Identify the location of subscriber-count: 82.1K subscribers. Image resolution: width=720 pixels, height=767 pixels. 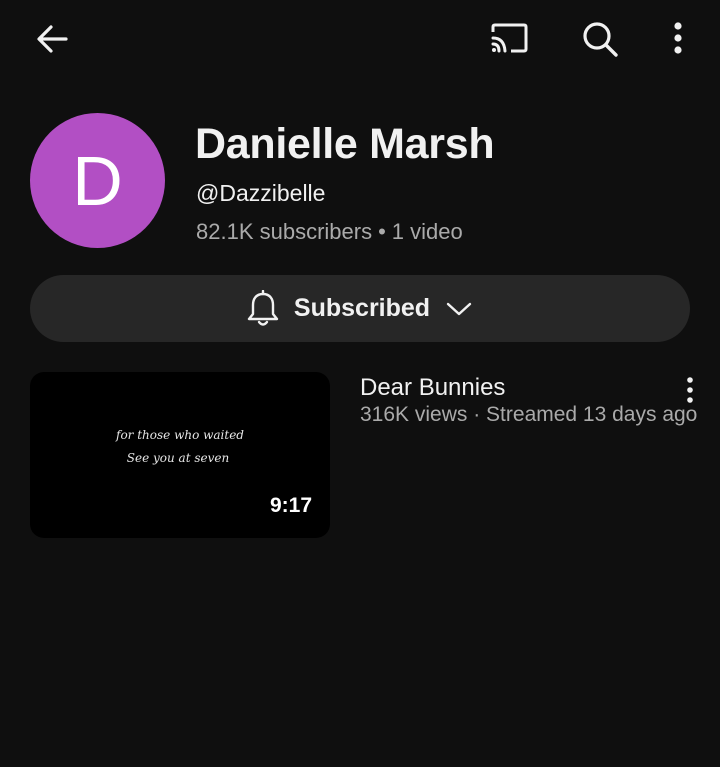
(284, 231).